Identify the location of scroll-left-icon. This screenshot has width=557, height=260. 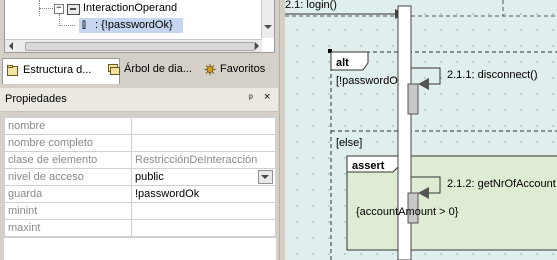
(11, 46).